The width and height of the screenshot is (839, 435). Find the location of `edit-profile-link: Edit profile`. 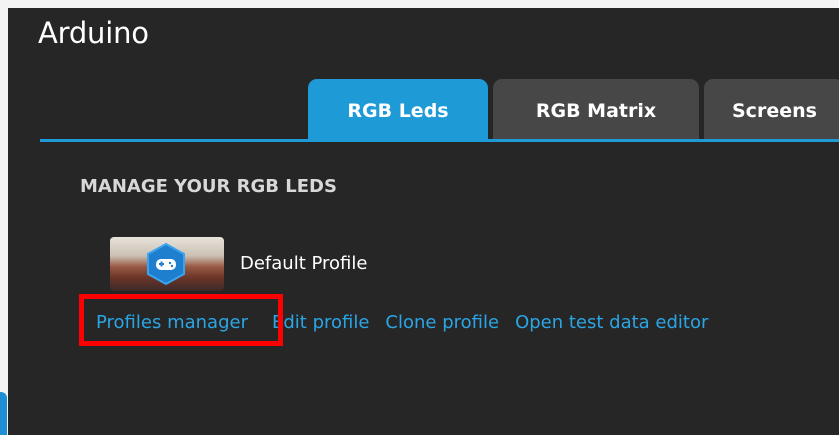

edit-profile-link: Edit profile is located at coordinates (320, 322).